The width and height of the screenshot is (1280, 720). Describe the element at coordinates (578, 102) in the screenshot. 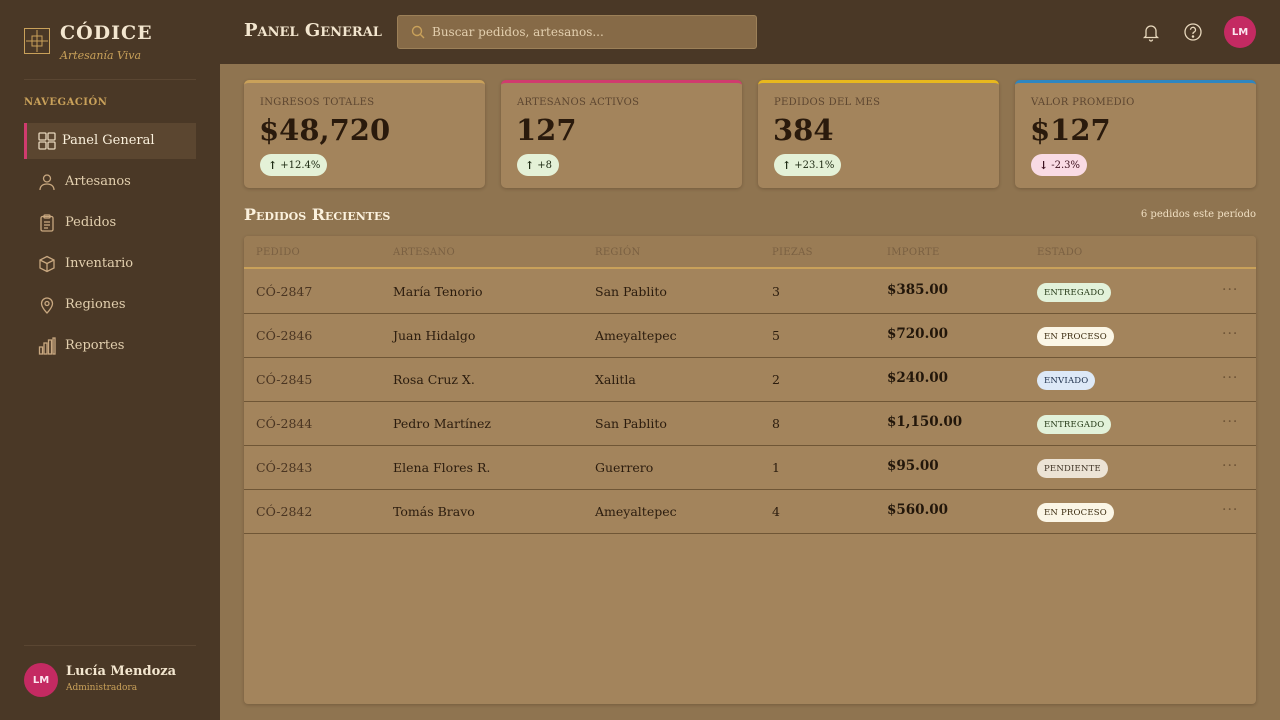

I see `stat-label: ARTESANOS ACTIVOS` at that location.